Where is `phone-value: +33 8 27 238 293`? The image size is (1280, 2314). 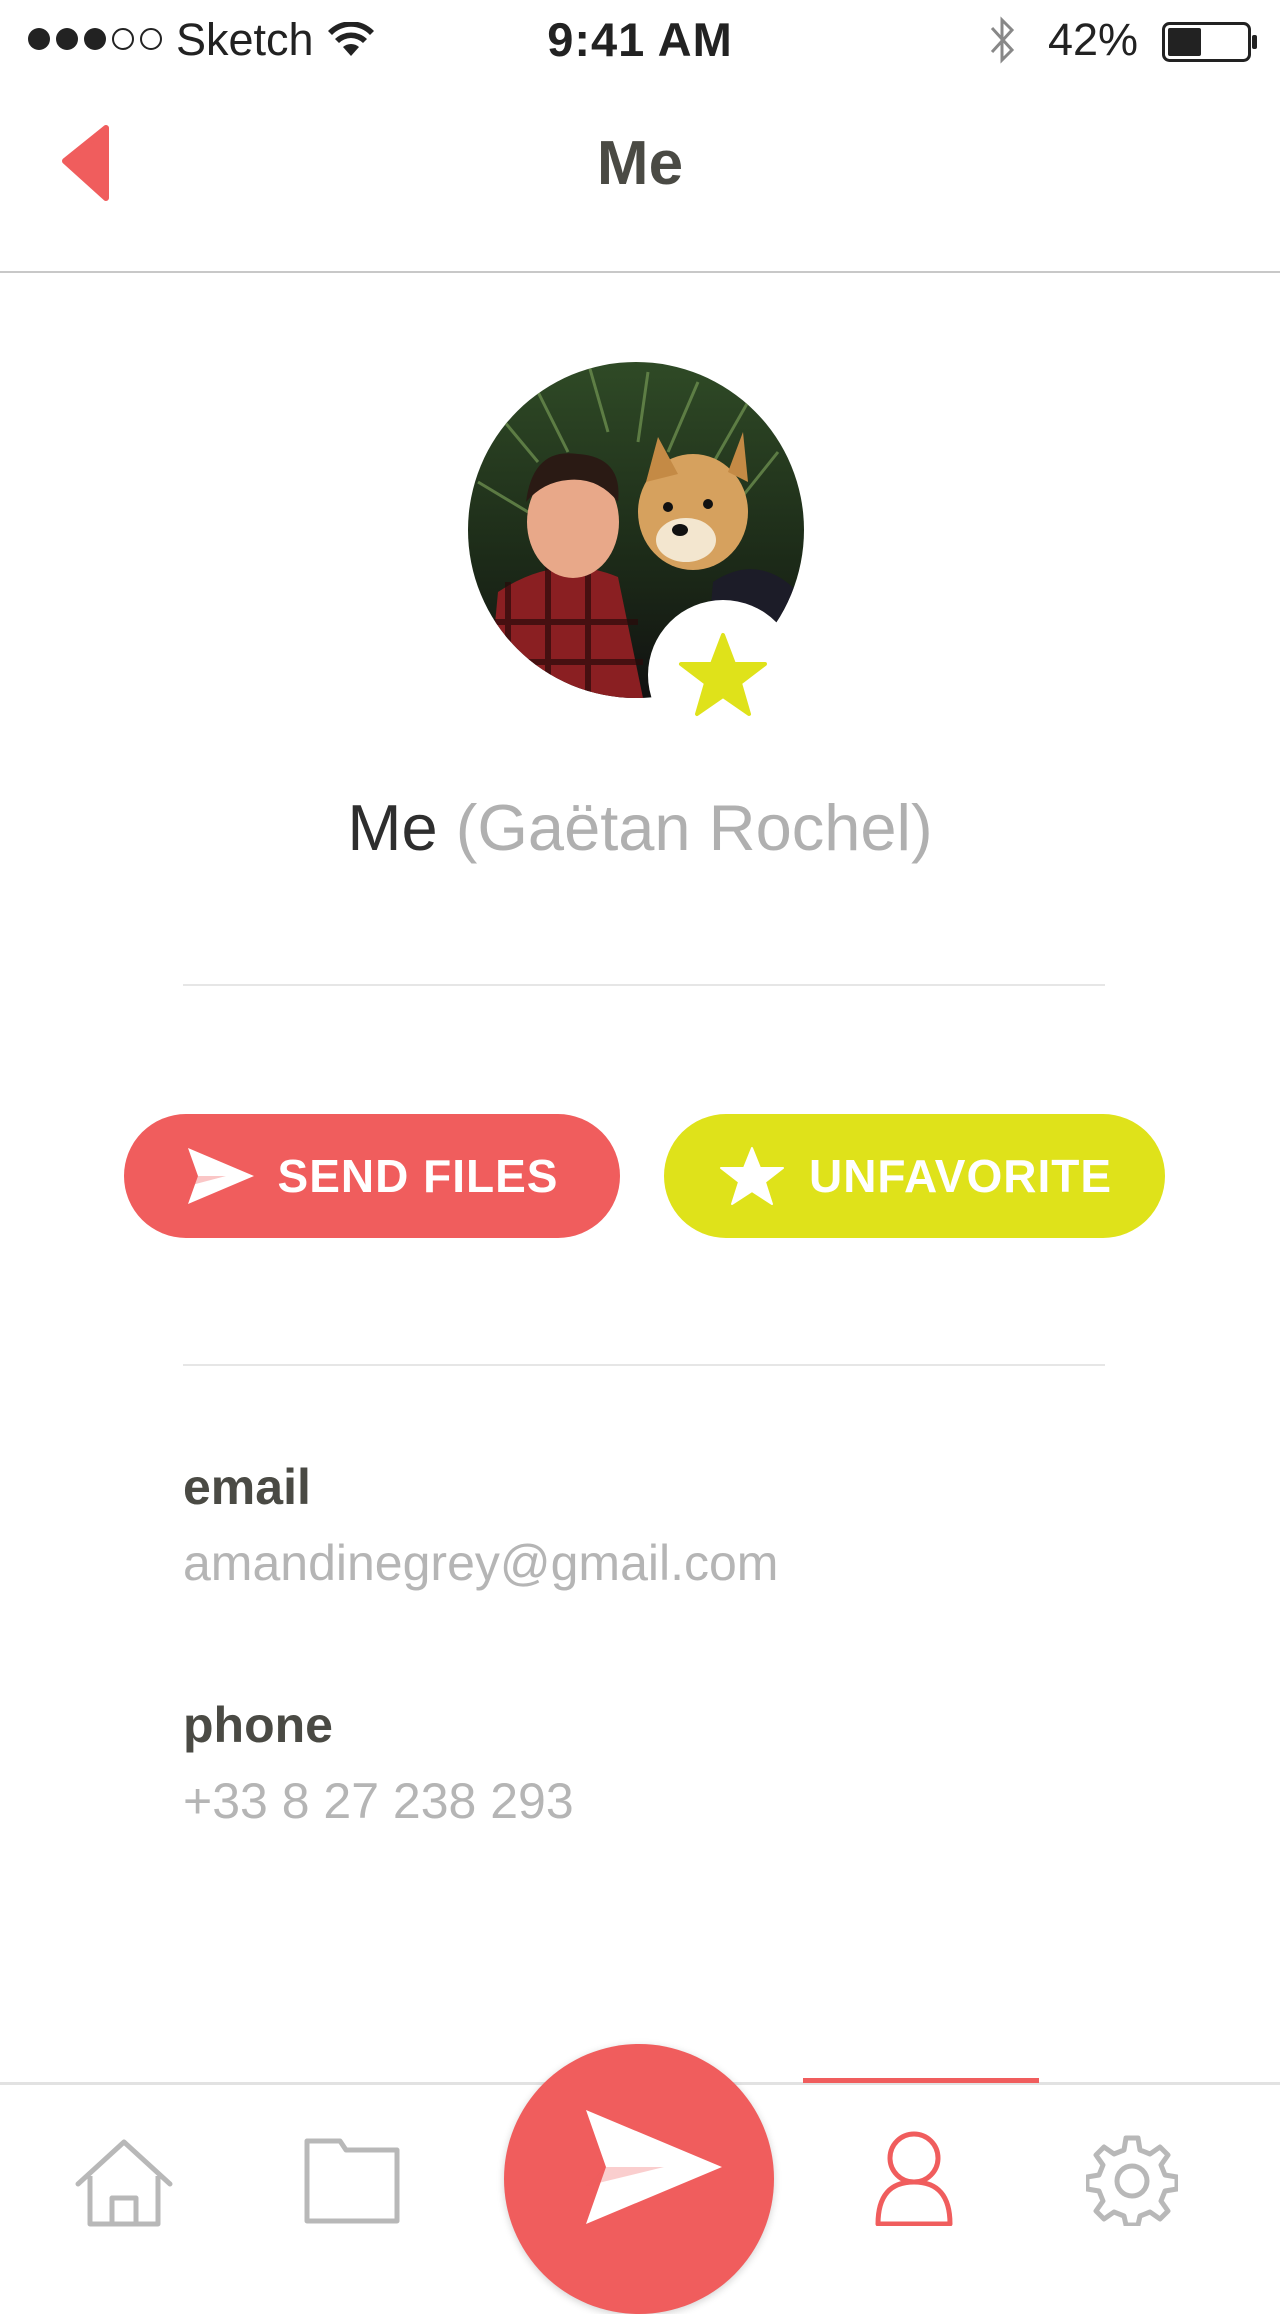
phone-value: +33 8 27 238 293 is located at coordinates (378, 1801).